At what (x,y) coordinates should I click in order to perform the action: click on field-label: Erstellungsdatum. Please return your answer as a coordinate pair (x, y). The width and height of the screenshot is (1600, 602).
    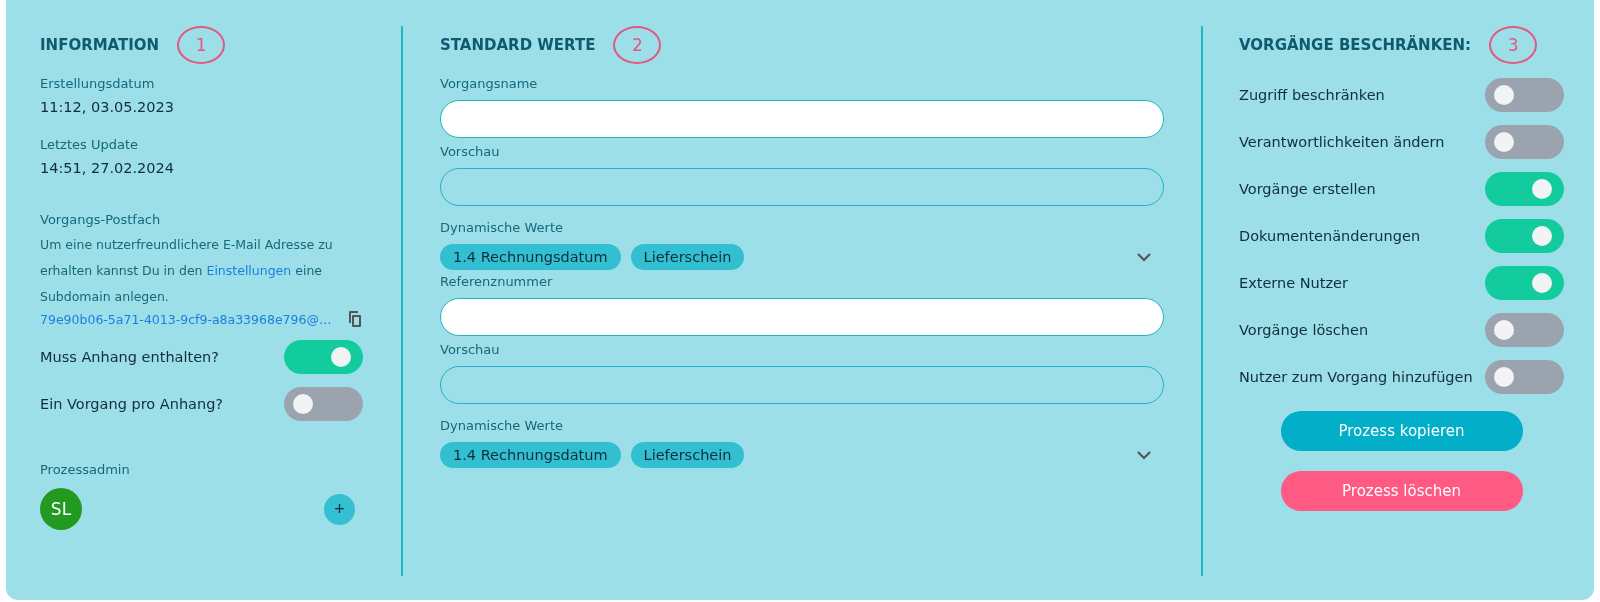
    Looking at the image, I should click on (98, 84).